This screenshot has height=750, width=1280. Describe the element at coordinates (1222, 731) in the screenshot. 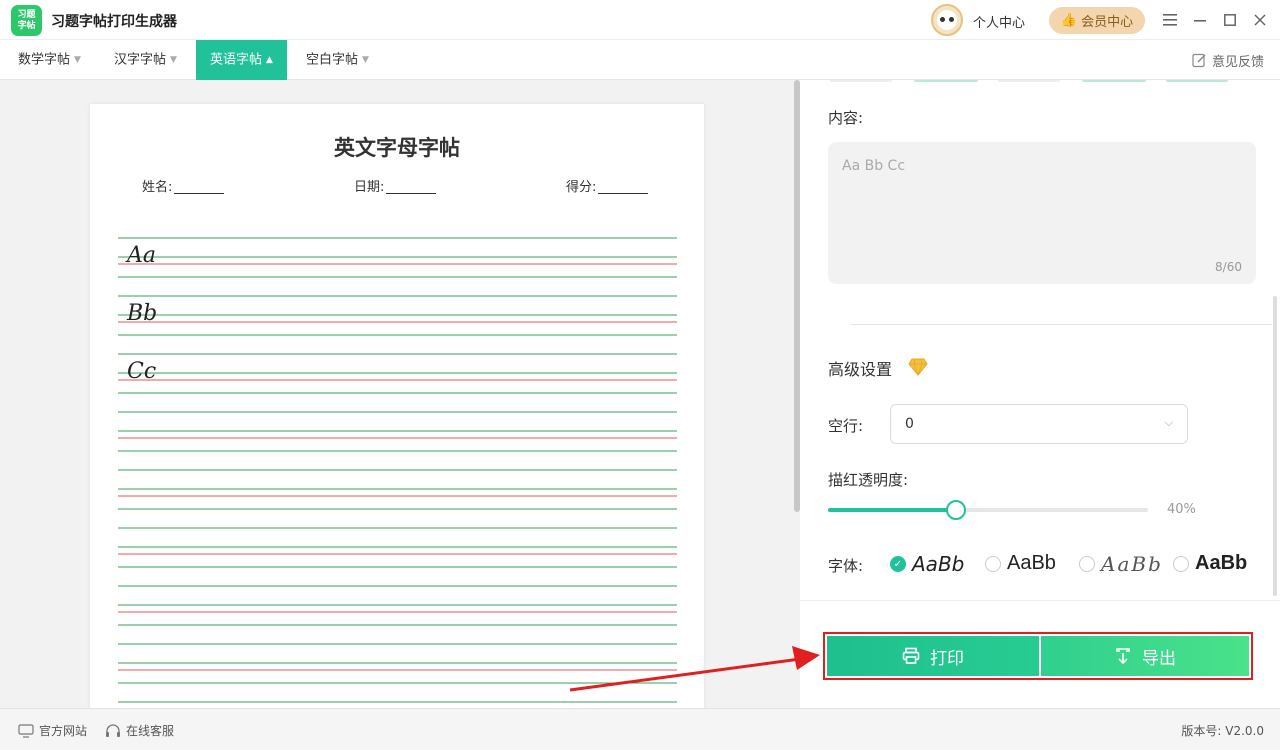

I see `version-label: 版本号: V2.0.0` at that location.